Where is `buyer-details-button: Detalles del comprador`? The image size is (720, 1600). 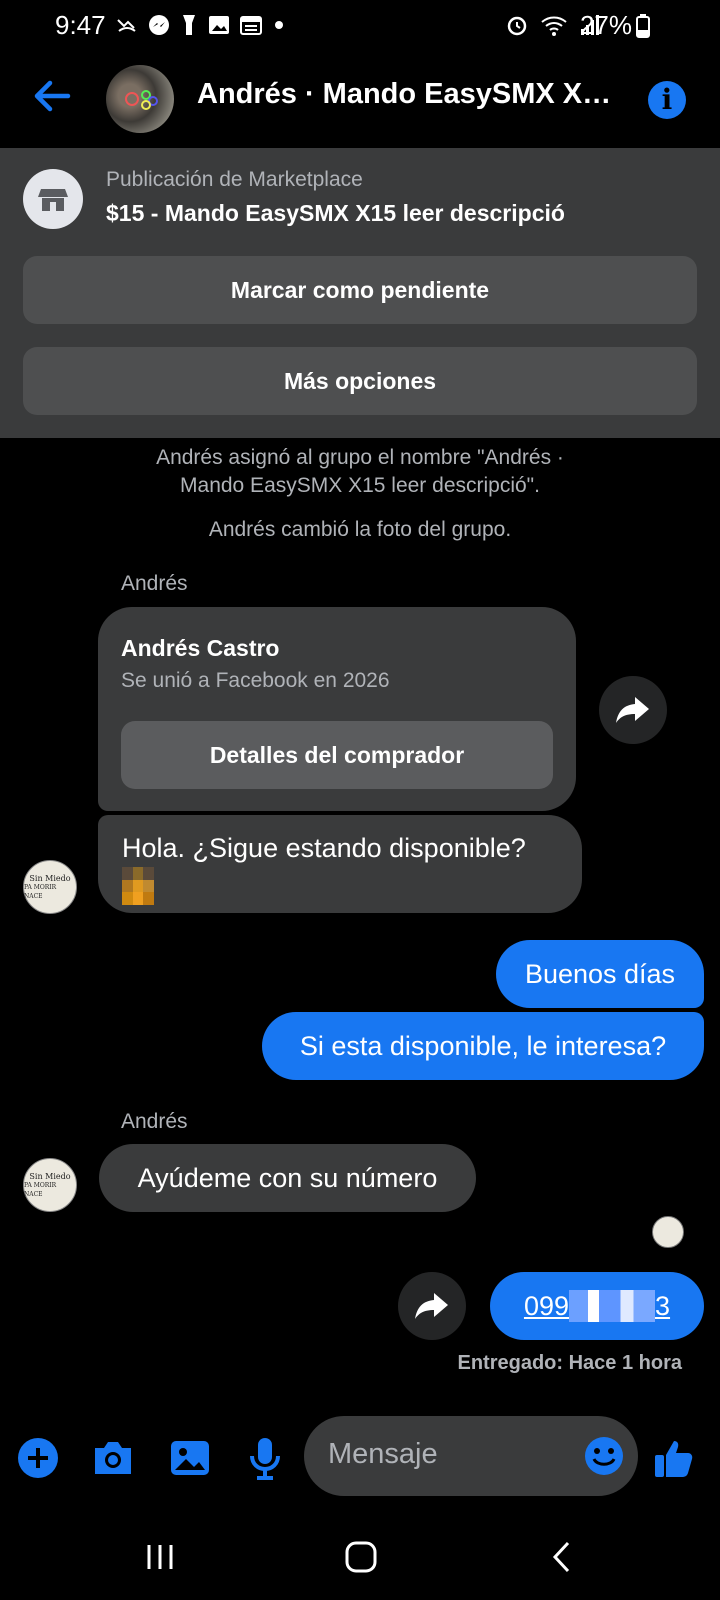
buyer-details-button: Detalles del comprador is located at coordinates (337, 755).